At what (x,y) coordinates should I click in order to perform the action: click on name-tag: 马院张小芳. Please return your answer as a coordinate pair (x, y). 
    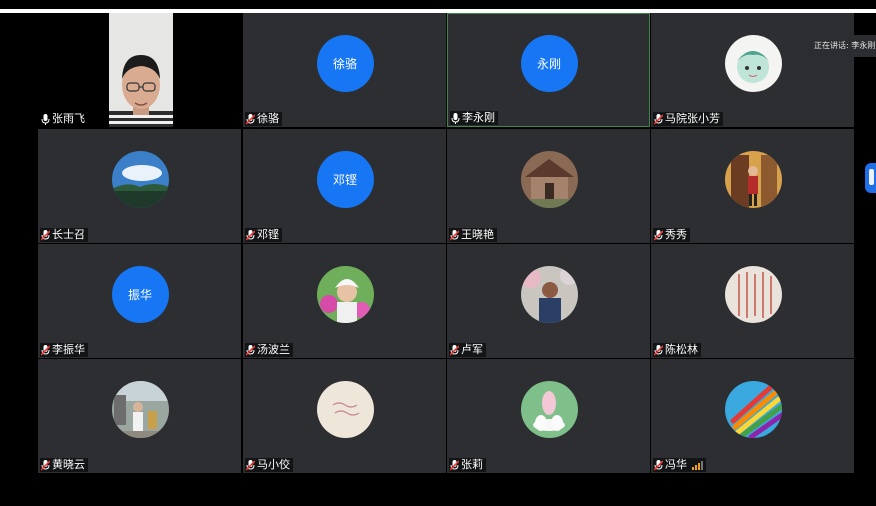
    Looking at the image, I should click on (688, 119).